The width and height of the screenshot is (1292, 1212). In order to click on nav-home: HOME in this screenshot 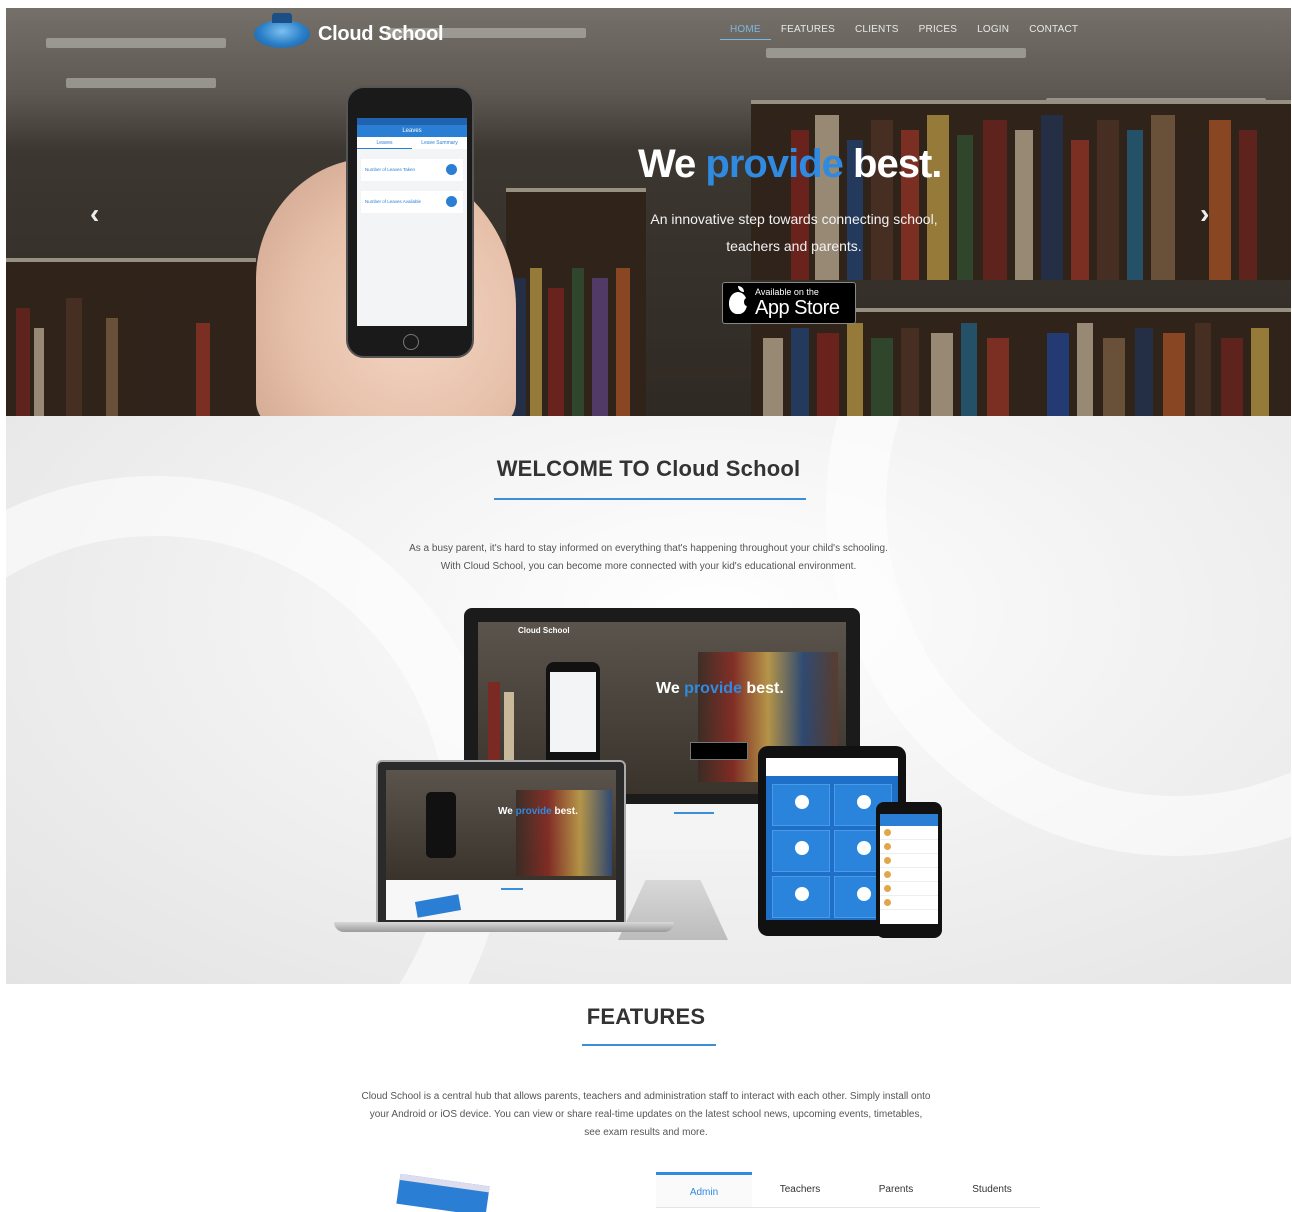, I will do `click(745, 32)`.